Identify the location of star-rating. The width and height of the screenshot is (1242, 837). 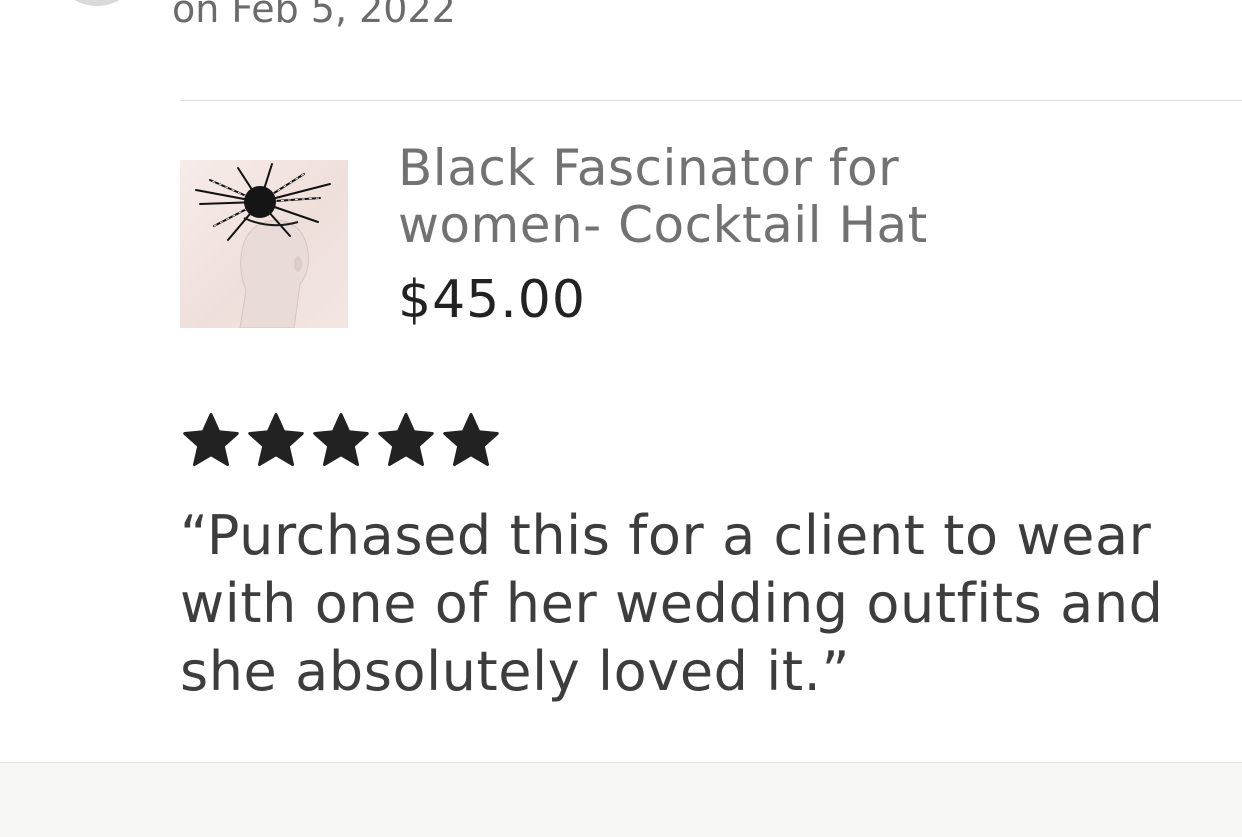
(341, 440).